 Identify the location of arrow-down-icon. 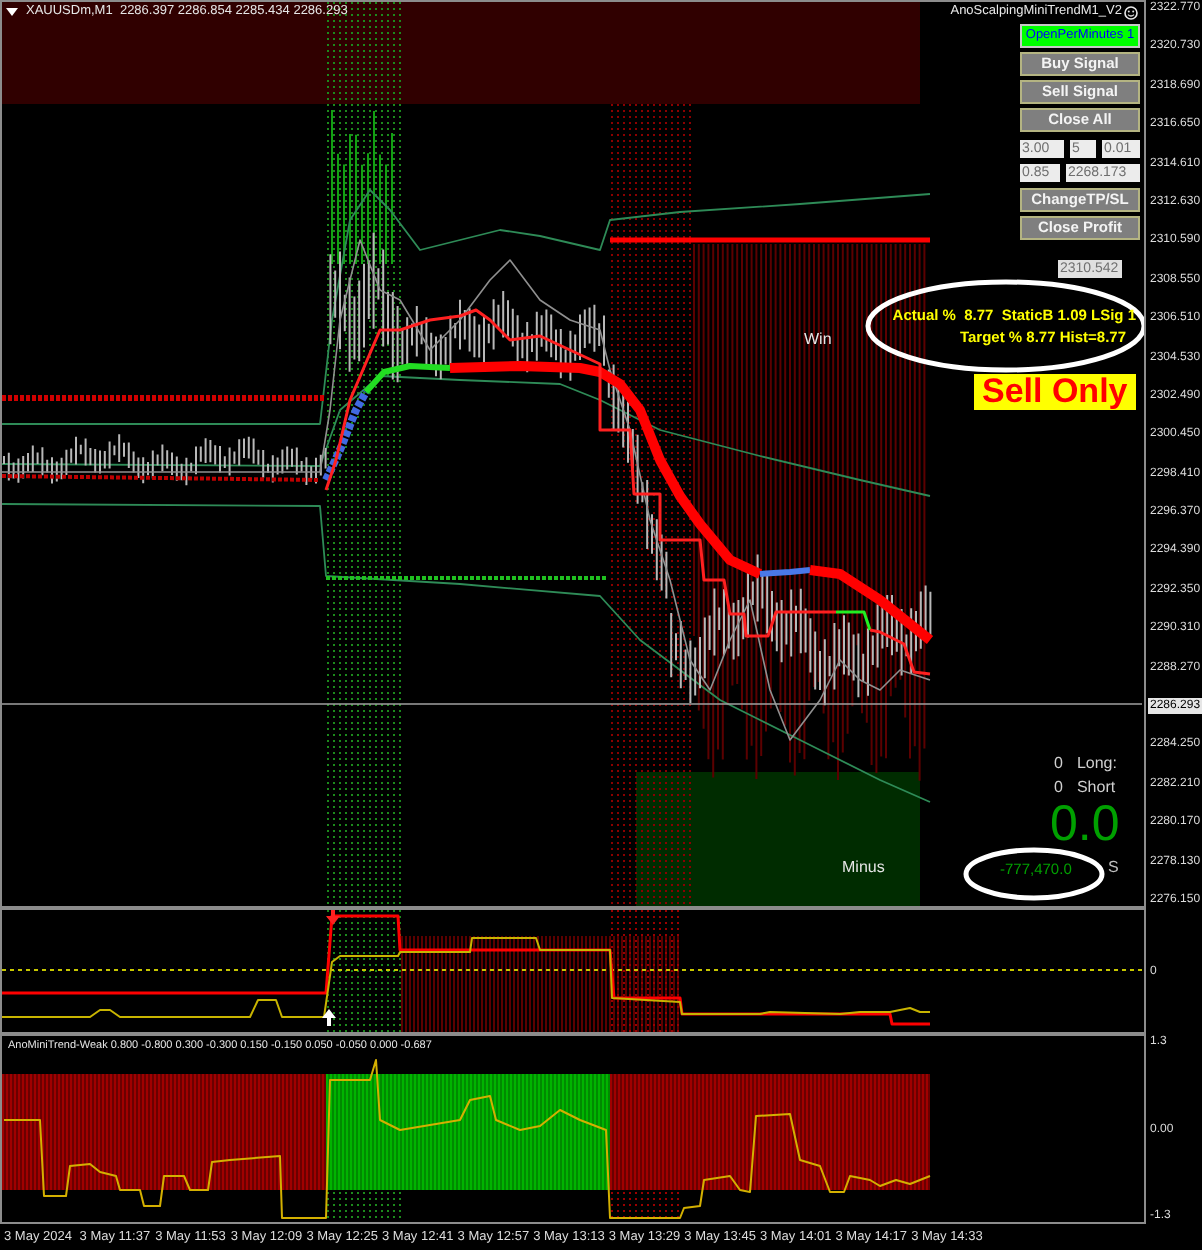
(333, 917).